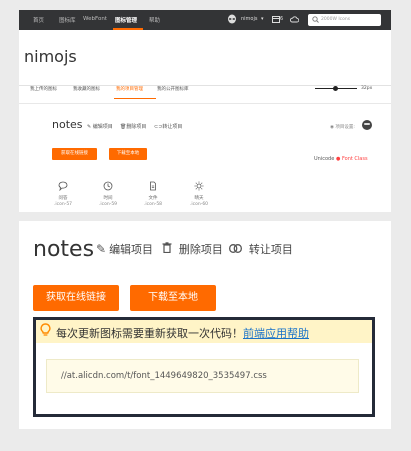 Image resolution: width=411 pixels, height=451 pixels. What do you see at coordinates (153, 204) in the screenshot?
I see `icon-code: .icon-58` at bounding box center [153, 204].